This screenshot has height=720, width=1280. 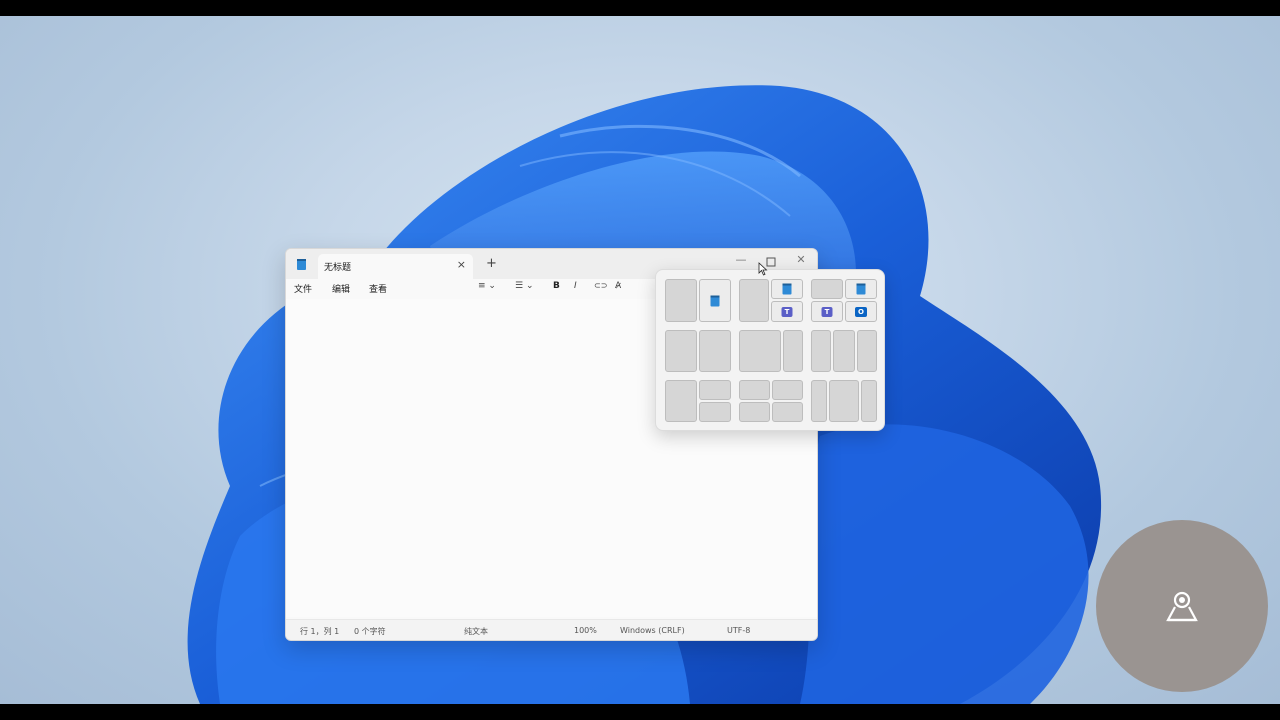 What do you see at coordinates (370, 631) in the screenshot?
I see `char-count: 0 个字符` at bounding box center [370, 631].